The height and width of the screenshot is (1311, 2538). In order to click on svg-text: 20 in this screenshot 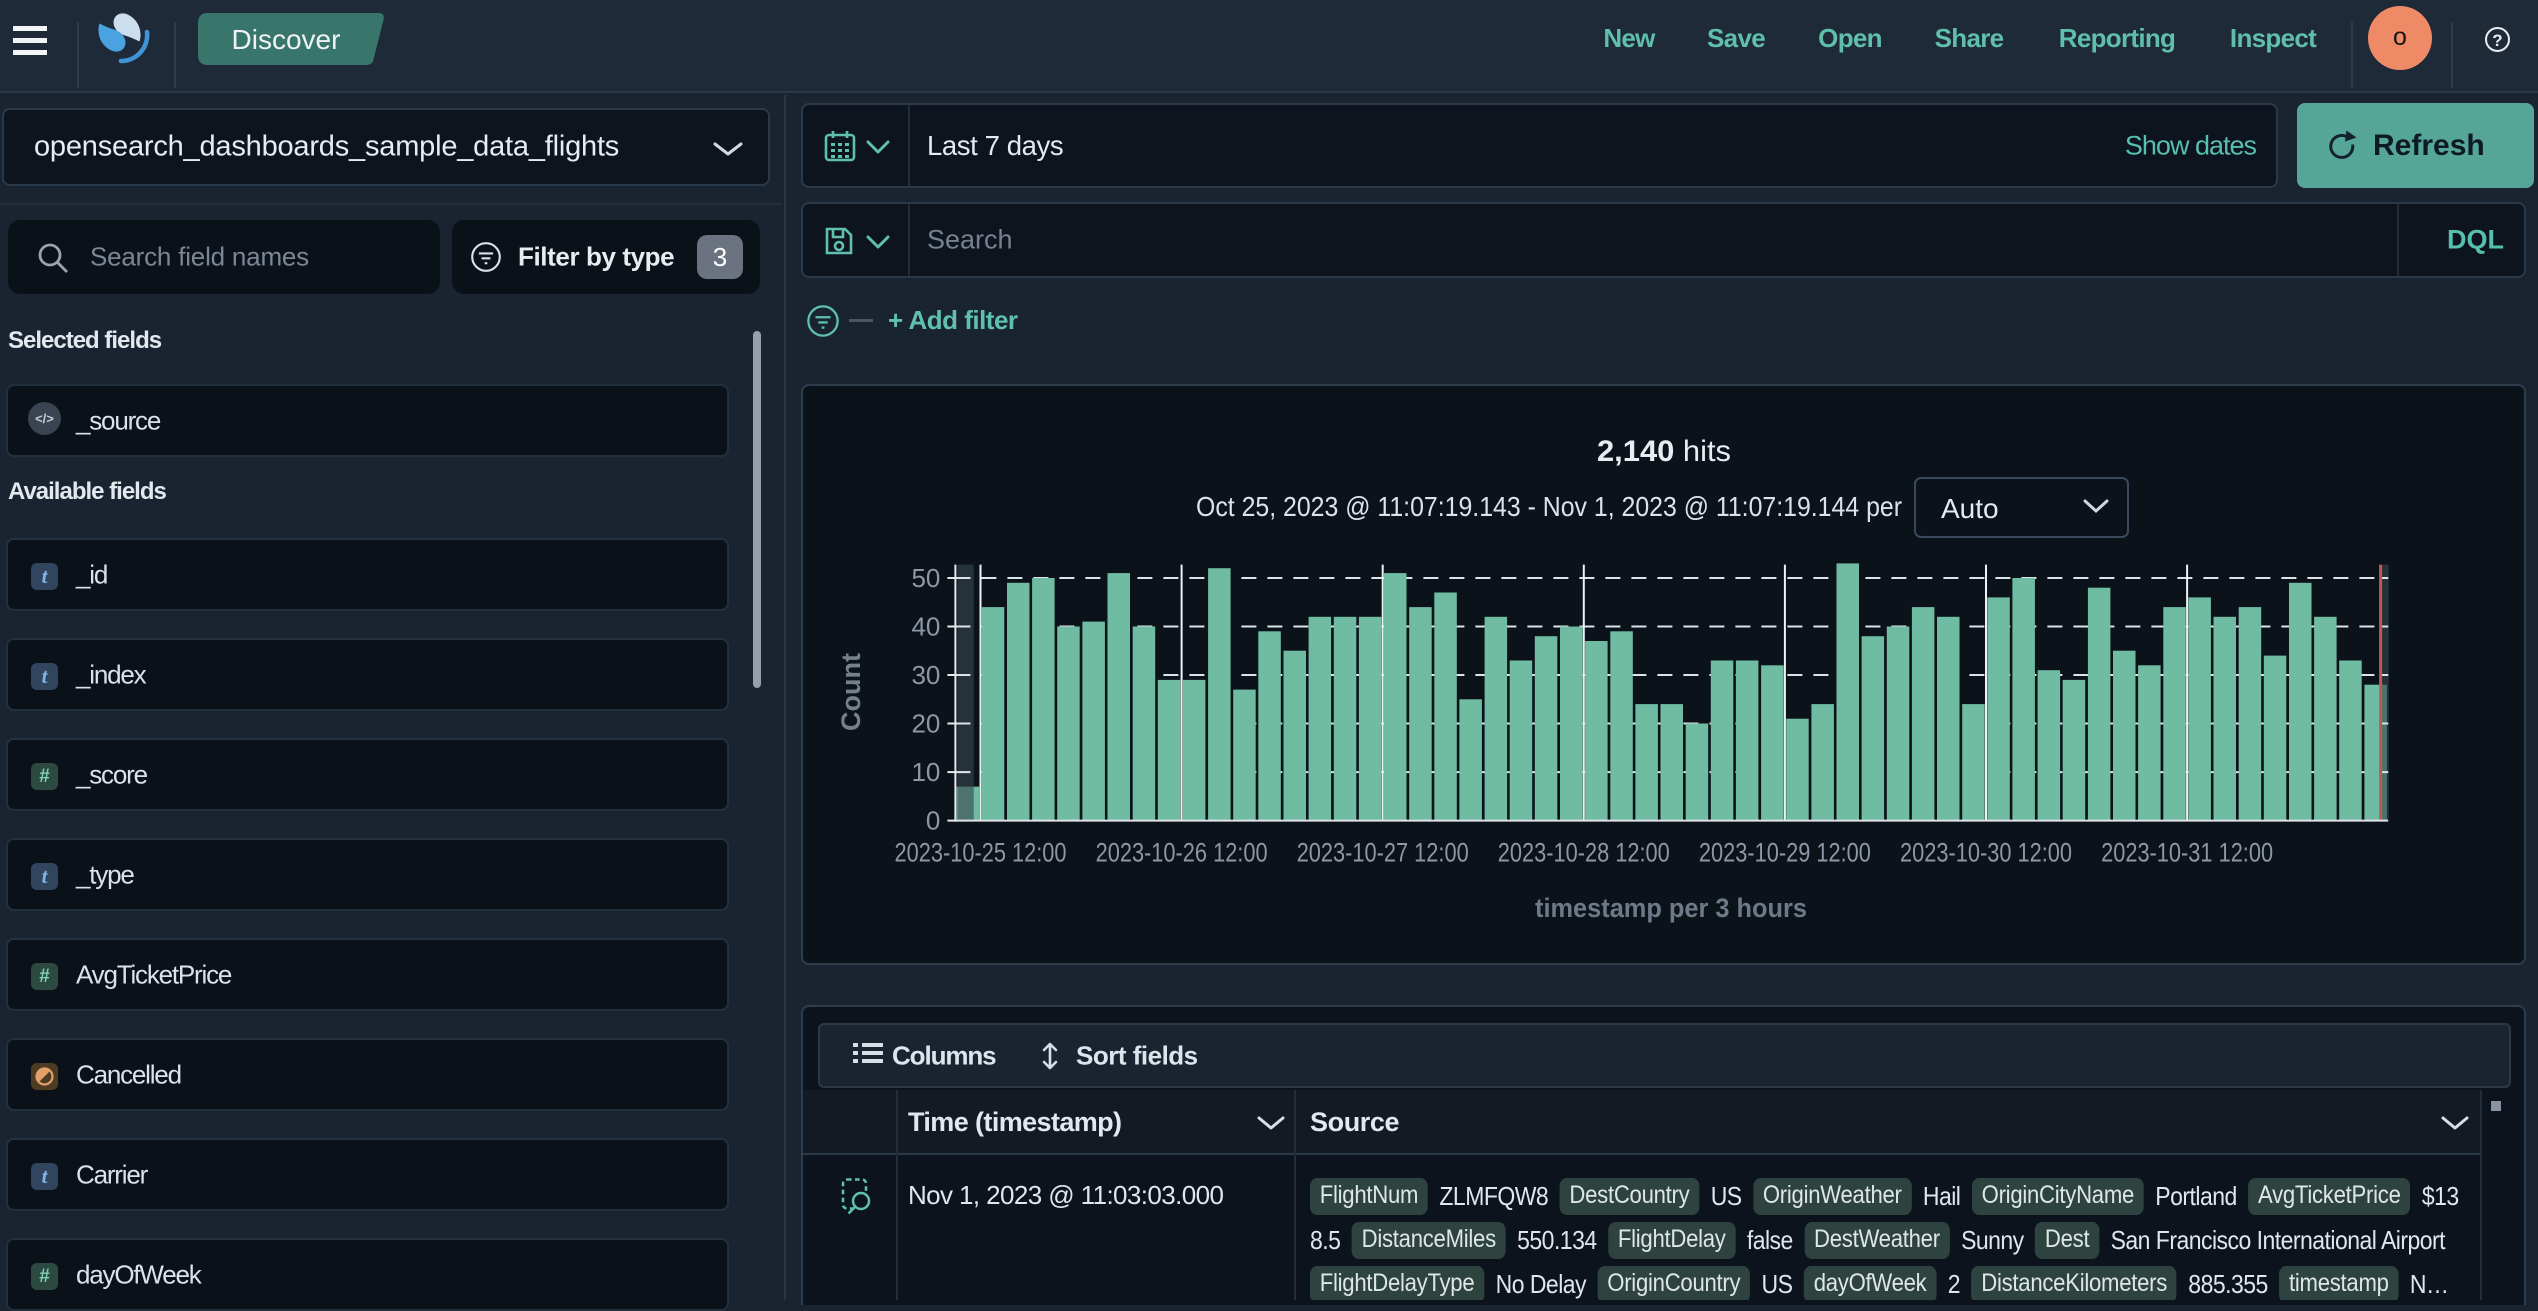, I will do `click(925, 724)`.